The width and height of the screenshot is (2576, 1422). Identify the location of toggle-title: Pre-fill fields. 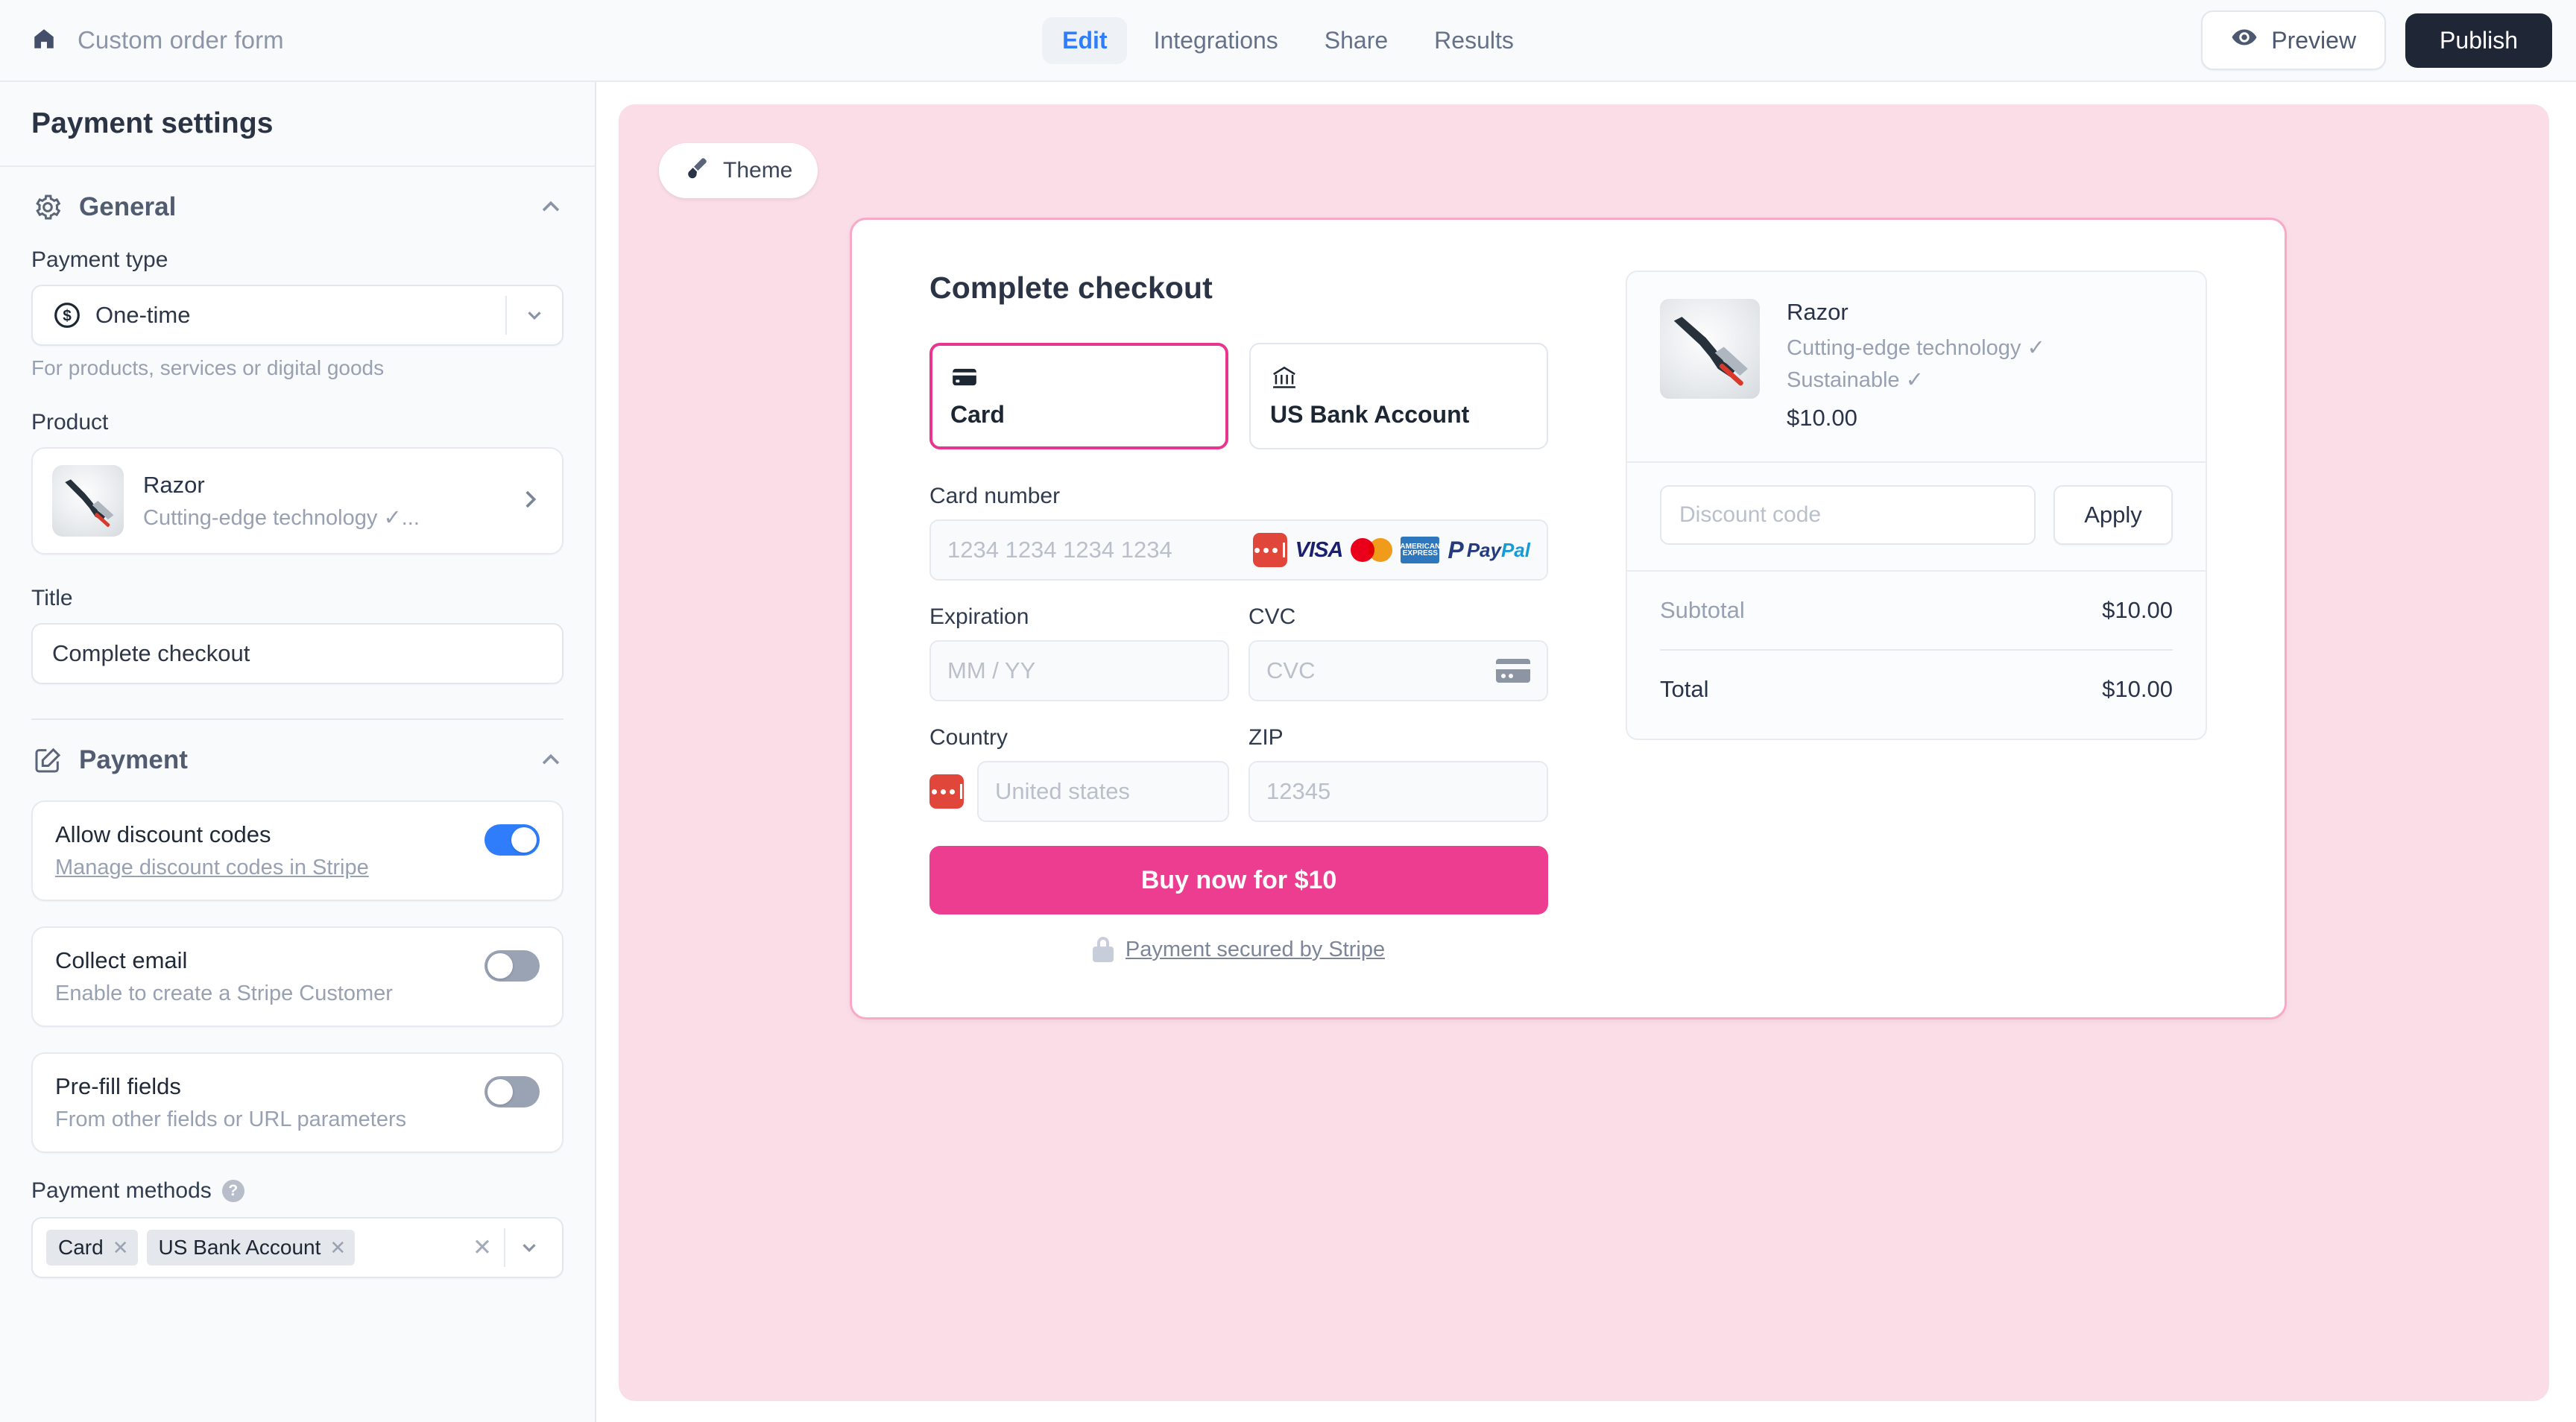
(118, 1086).